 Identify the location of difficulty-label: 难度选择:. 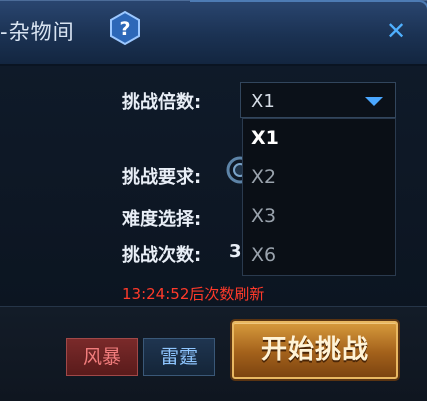
(162, 219).